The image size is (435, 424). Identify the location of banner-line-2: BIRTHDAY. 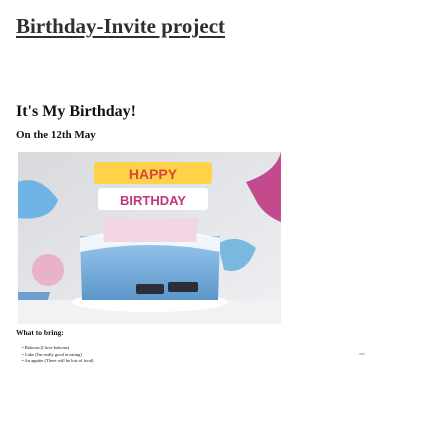
(153, 200).